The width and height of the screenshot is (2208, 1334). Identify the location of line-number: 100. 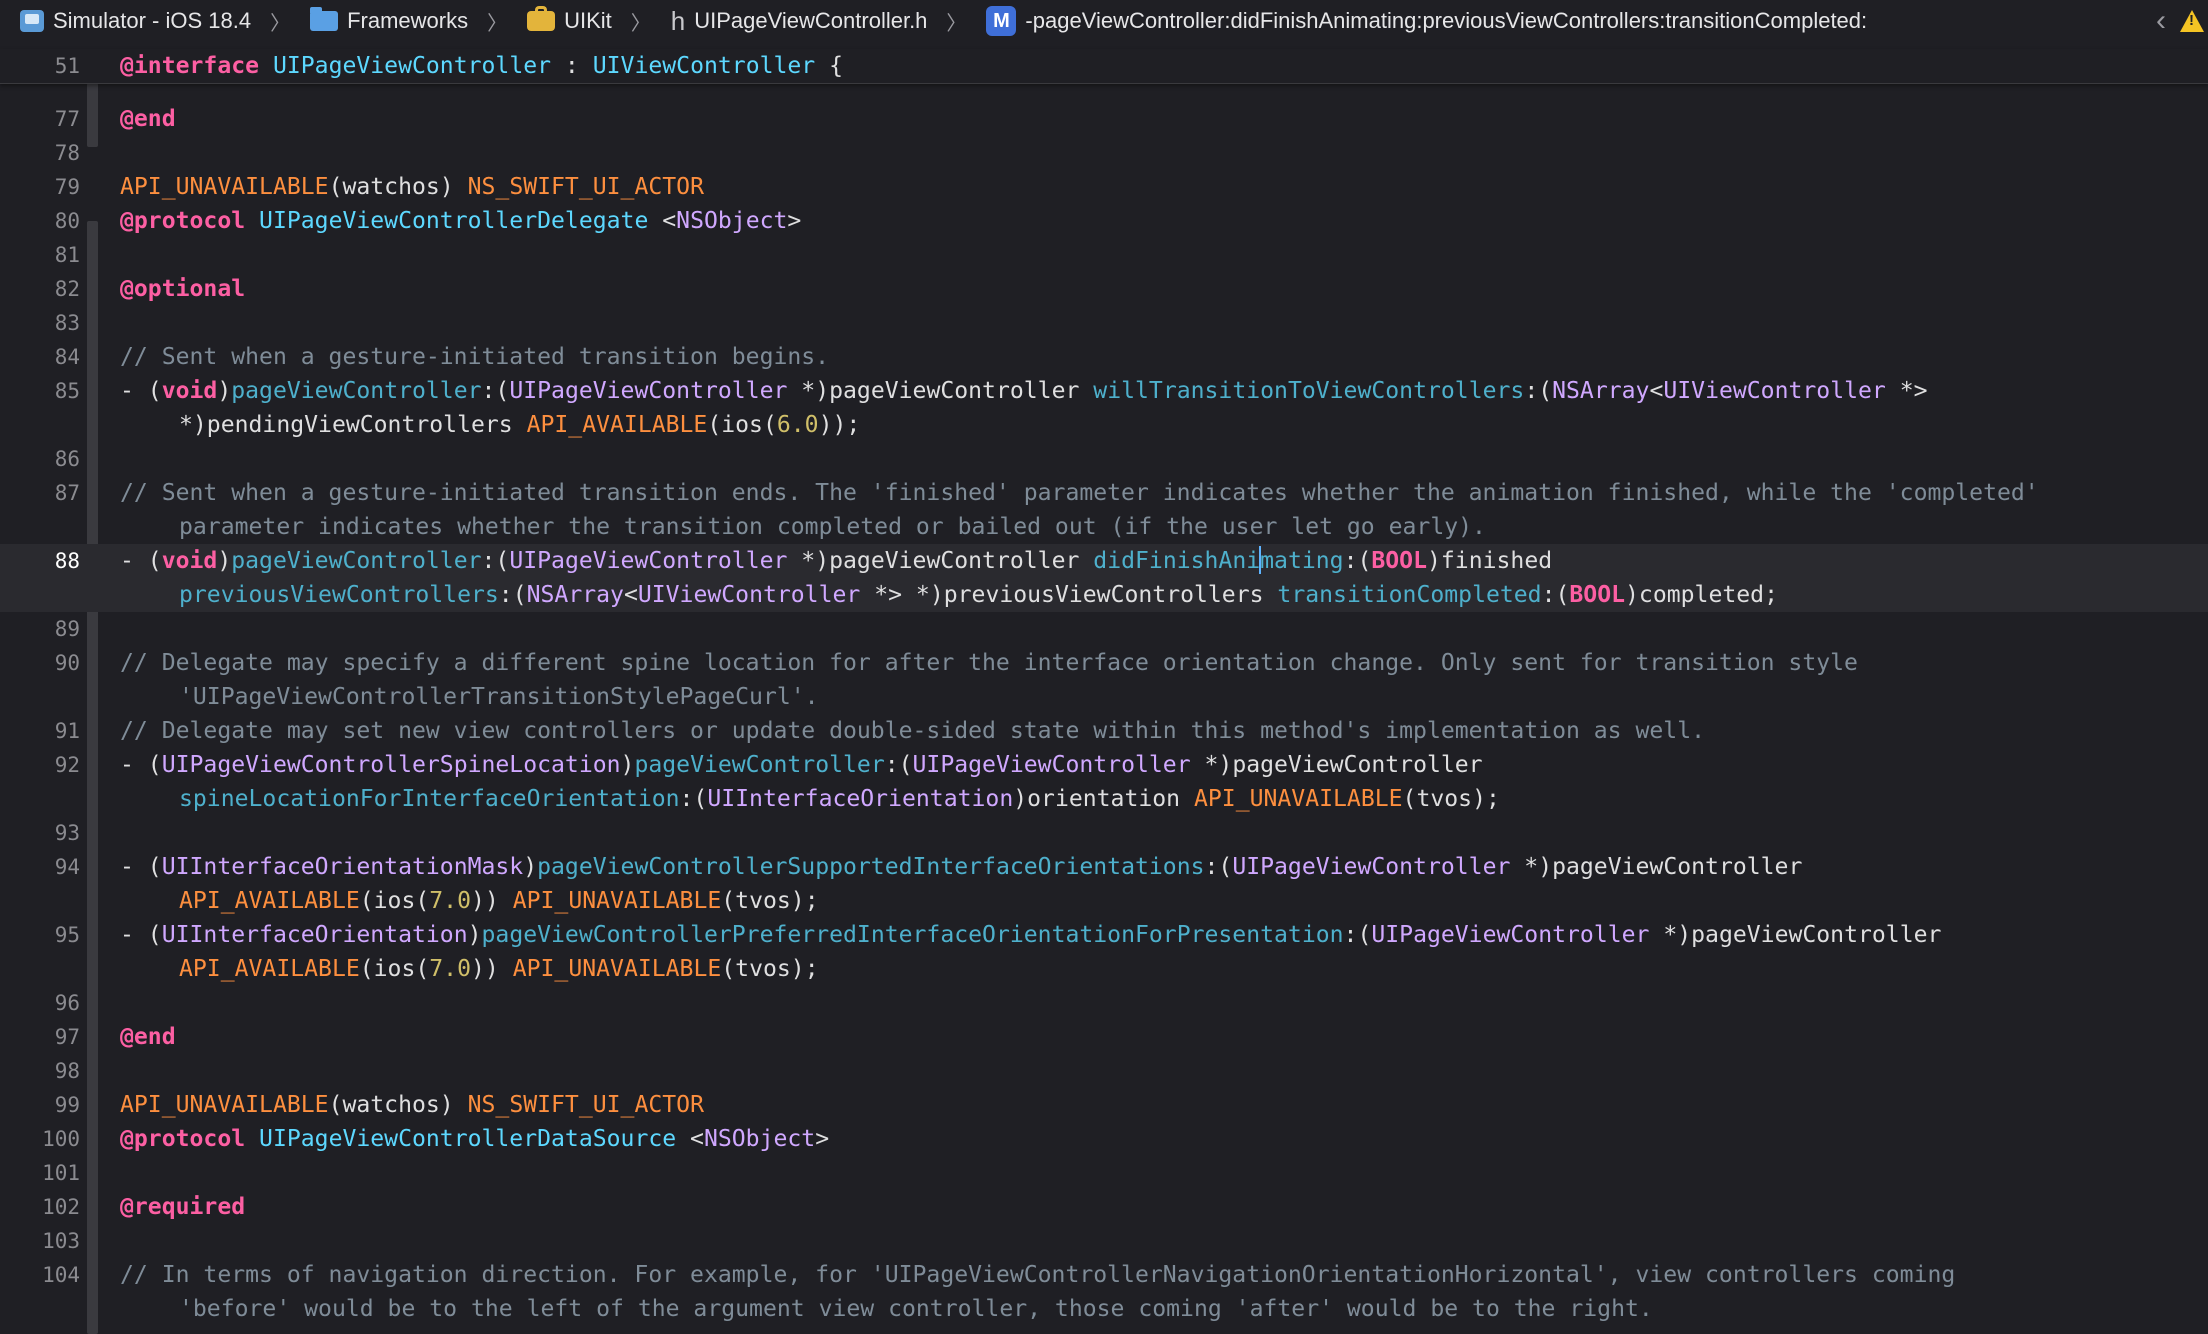
(61, 1139).